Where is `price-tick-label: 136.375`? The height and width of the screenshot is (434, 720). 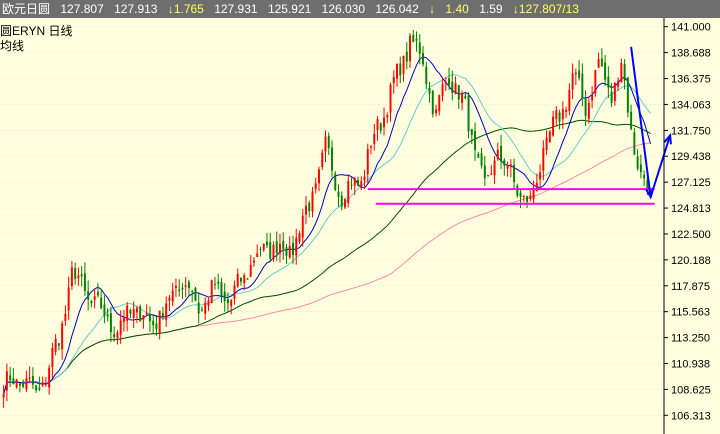 price-tick-label: 136.375 is located at coordinates (691, 80).